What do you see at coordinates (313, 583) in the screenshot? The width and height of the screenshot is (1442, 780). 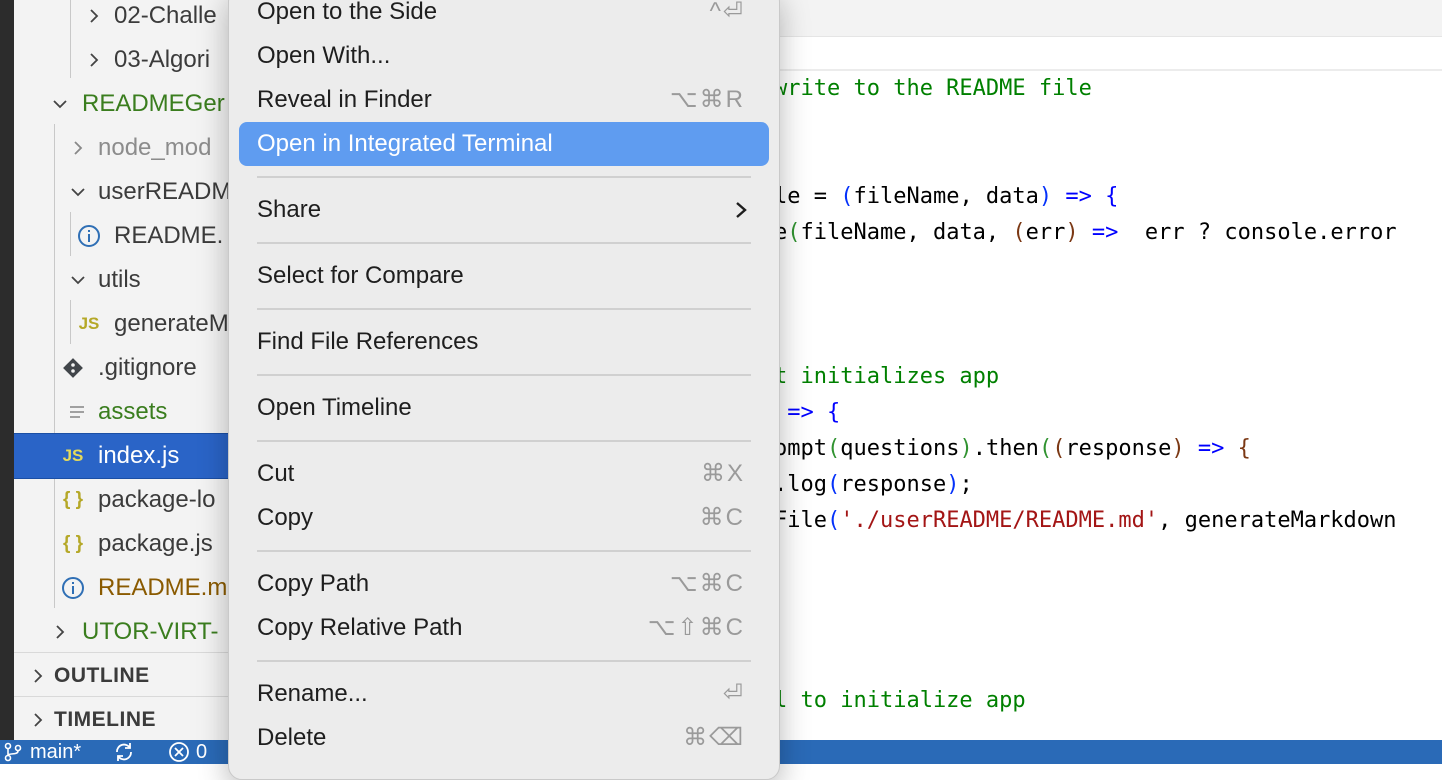 I see `menu-item-label: Copy Path` at bounding box center [313, 583].